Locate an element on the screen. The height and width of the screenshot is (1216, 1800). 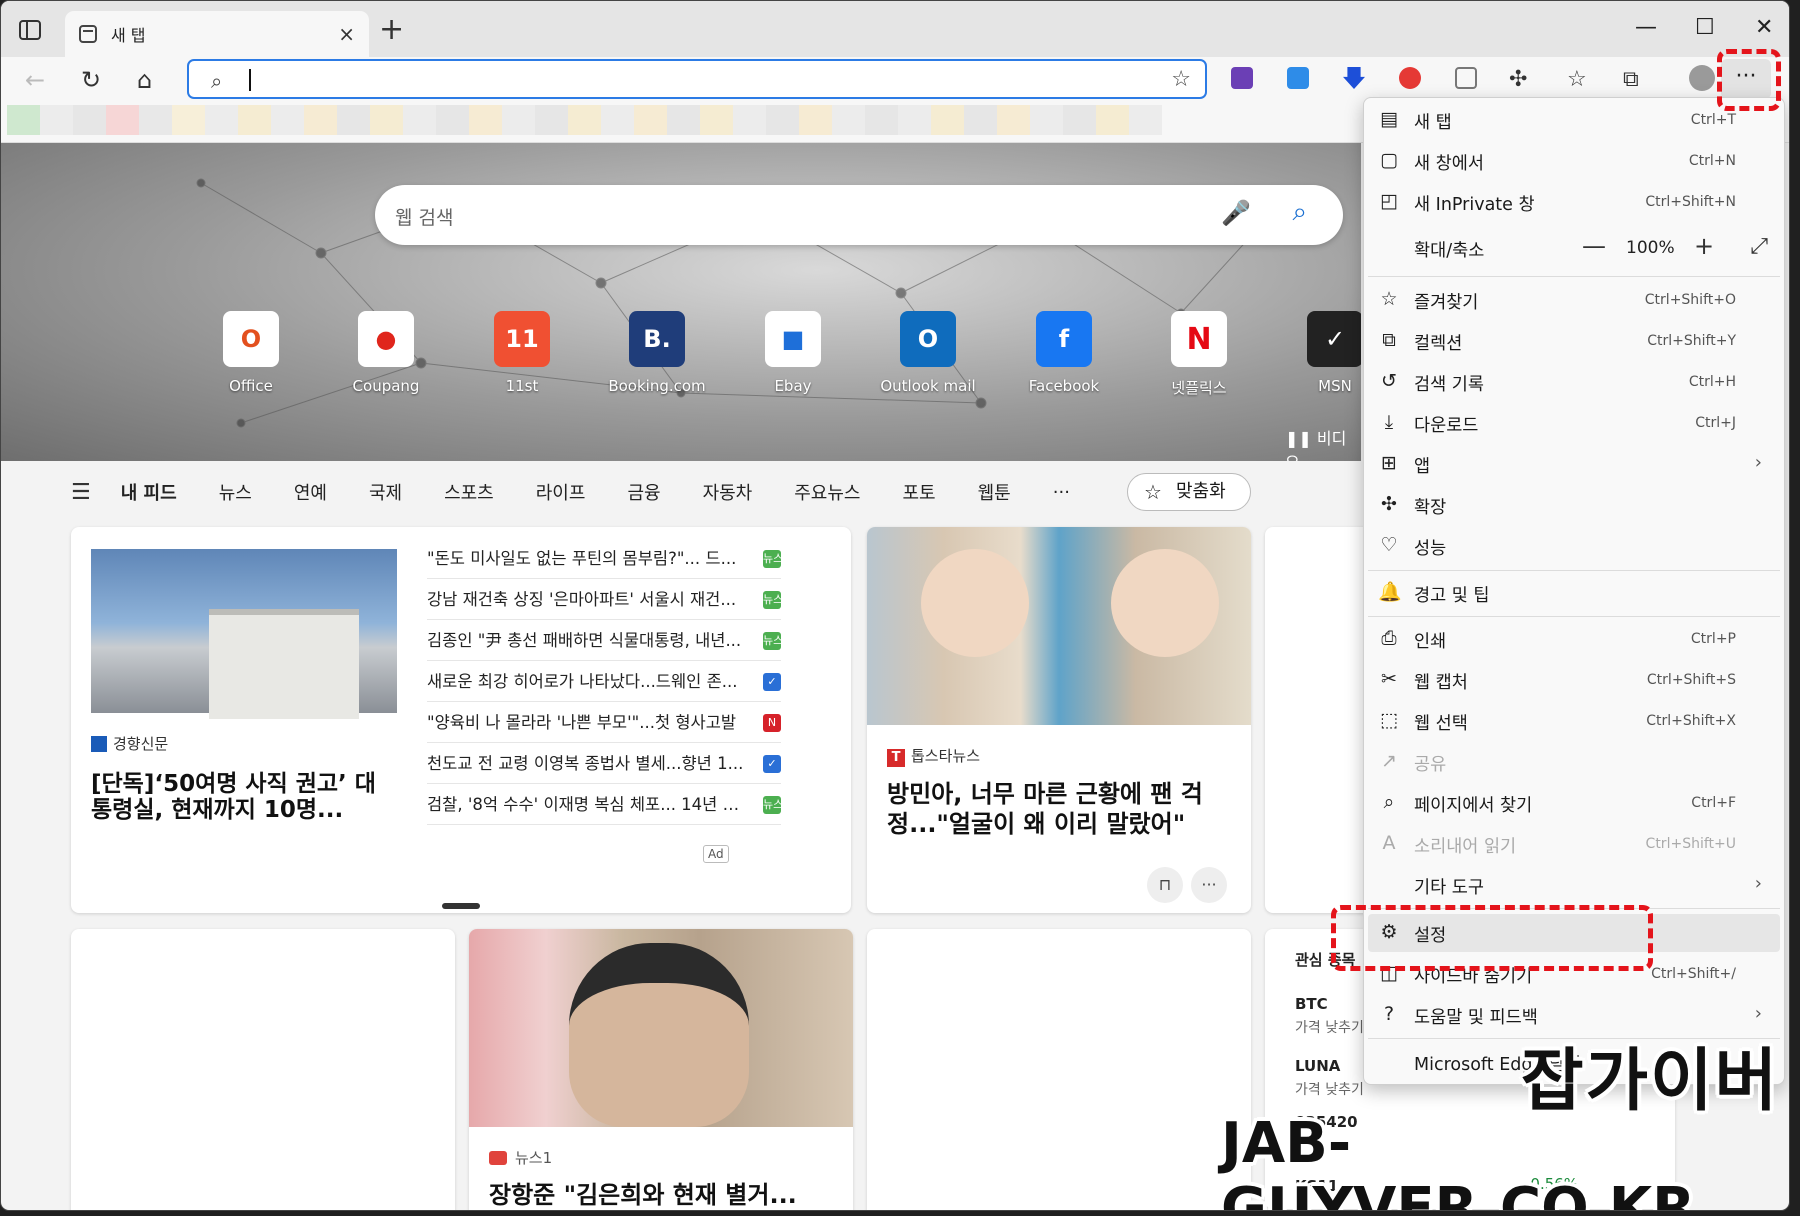
feed-tab-sports: 스포츠 is located at coordinates (469, 492).